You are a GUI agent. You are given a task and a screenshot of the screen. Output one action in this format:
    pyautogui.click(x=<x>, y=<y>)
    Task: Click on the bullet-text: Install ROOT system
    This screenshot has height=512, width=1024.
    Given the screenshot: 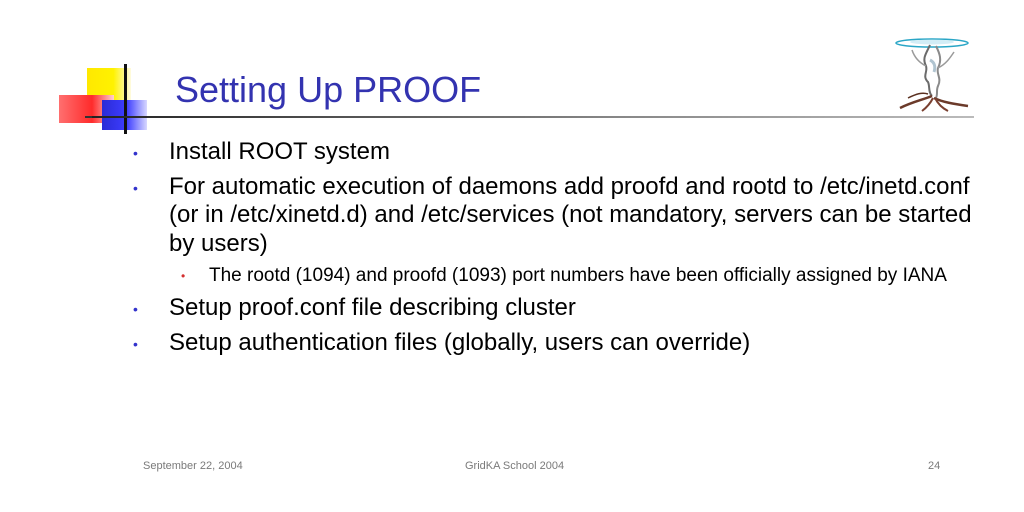 What is the action you would take?
    pyautogui.click(x=279, y=151)
    